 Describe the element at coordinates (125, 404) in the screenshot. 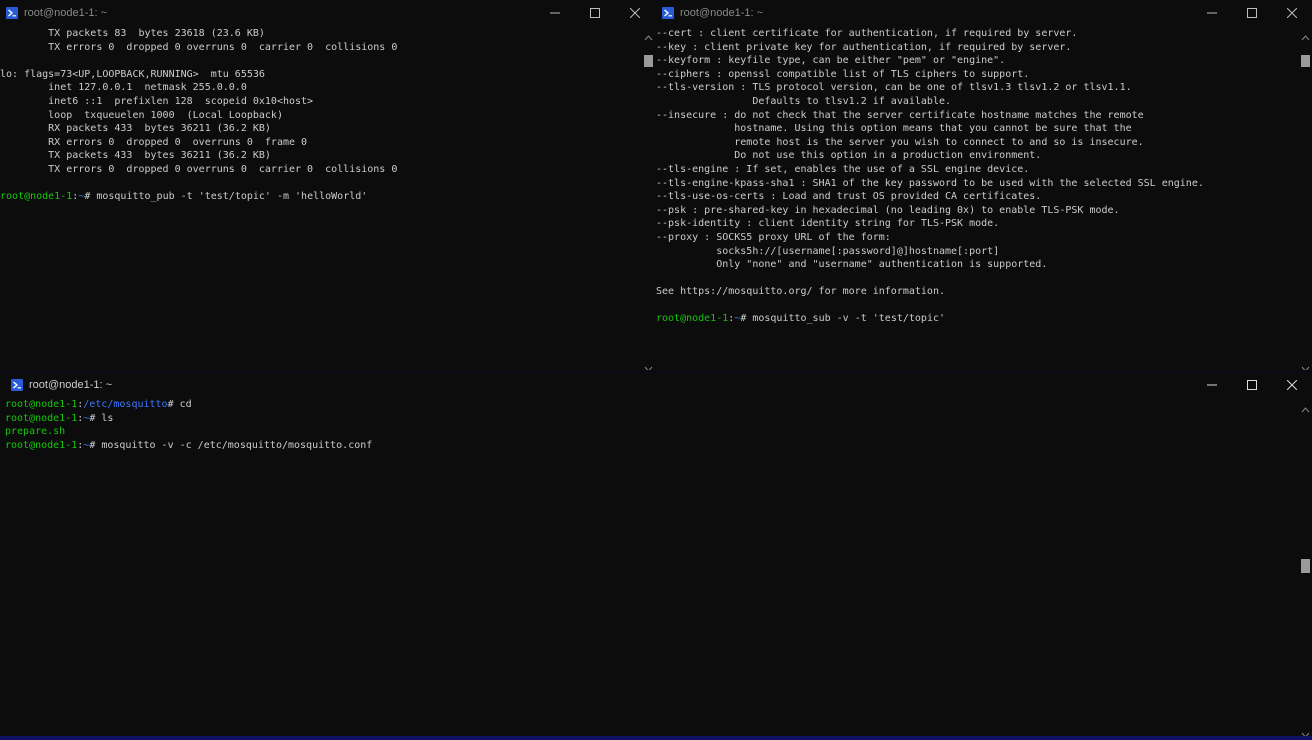

I see `prompt-path: /etc/mosquitto` at that location.